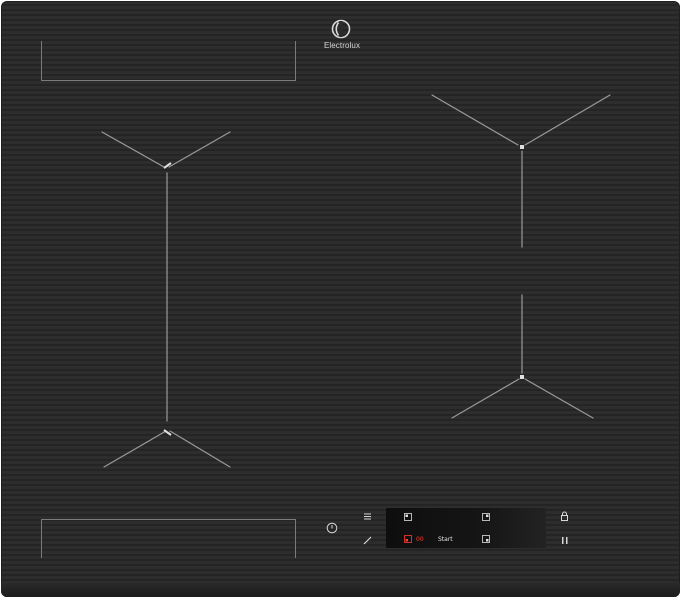 The width and height of the screenshot is (681, 600). Describe the element at coordinates (340, 590) in the screenshot. I see `hob-front-edge` at that location.